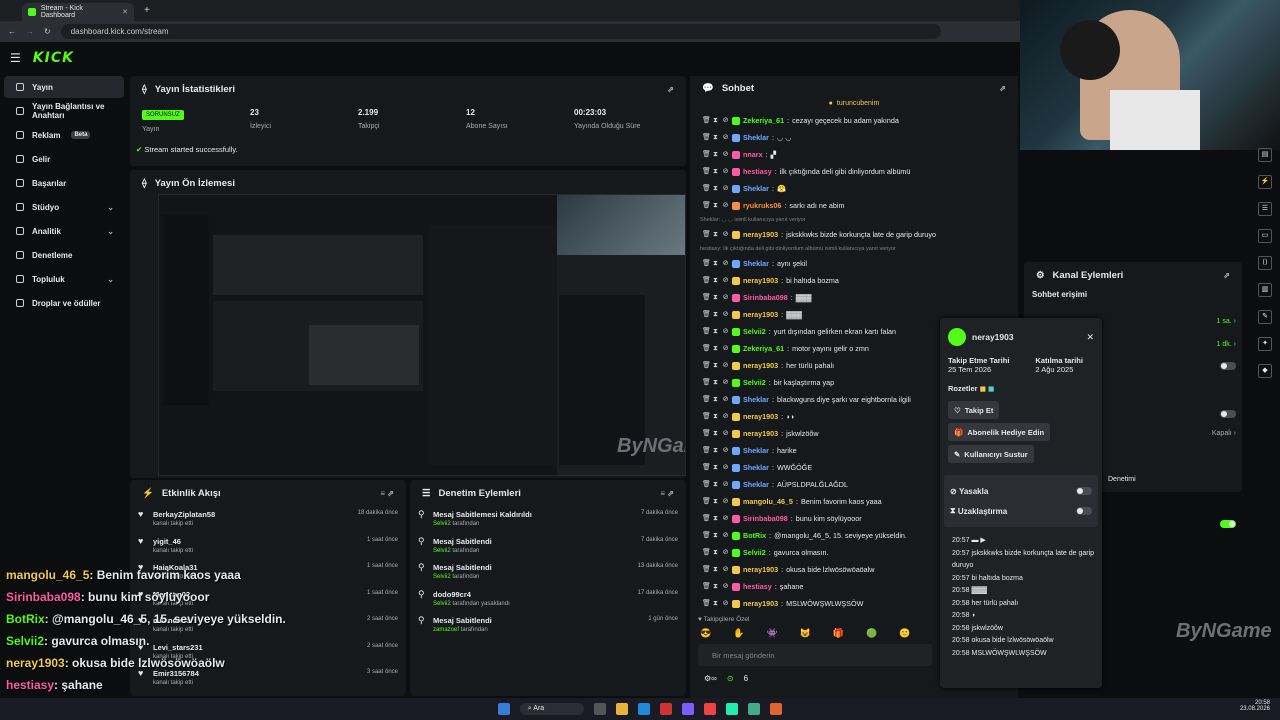 The image size is (1280, 720). I want to click on chat-input: Bir mesaj gönderin, so click(815, 655).